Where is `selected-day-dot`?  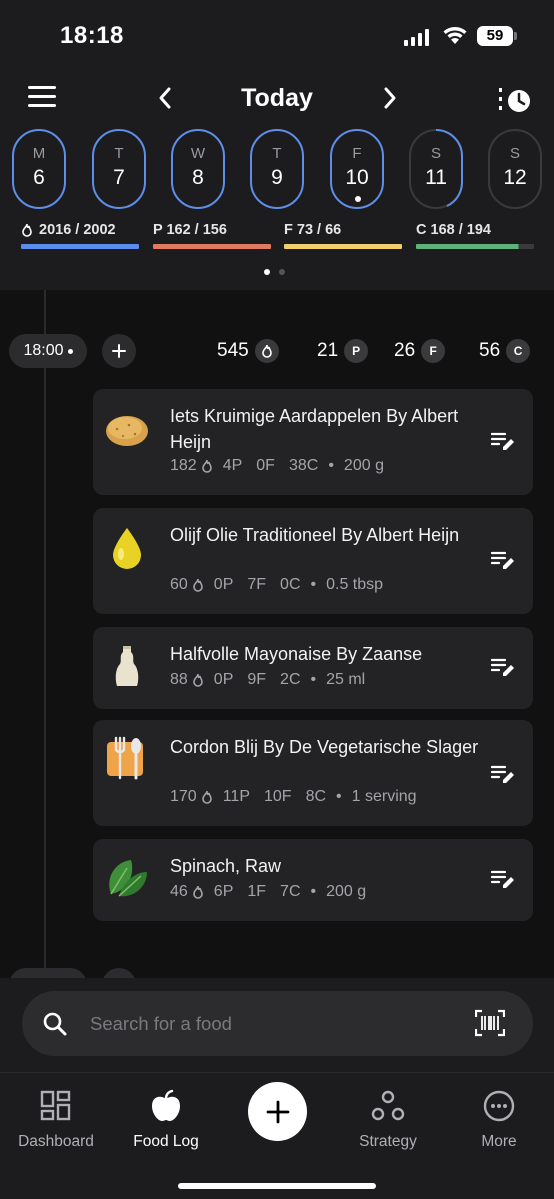
selected-day-dot is located at coordinates (358, 199).